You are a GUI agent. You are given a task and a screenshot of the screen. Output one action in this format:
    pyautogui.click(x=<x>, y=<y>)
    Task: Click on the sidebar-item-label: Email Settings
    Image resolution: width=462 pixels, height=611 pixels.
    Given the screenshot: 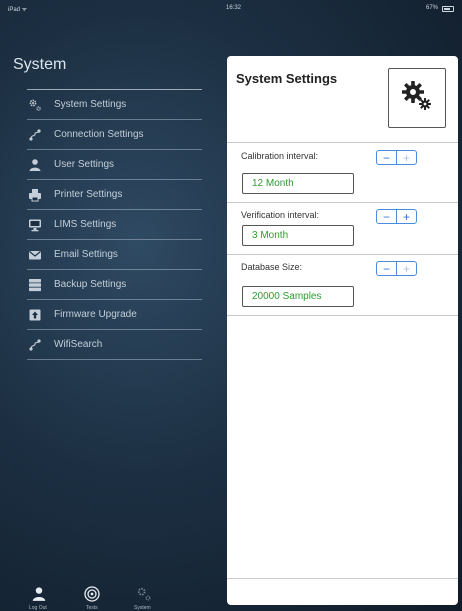 What is the action you would take?
    pyautogui.click(x=86, y=254)
    